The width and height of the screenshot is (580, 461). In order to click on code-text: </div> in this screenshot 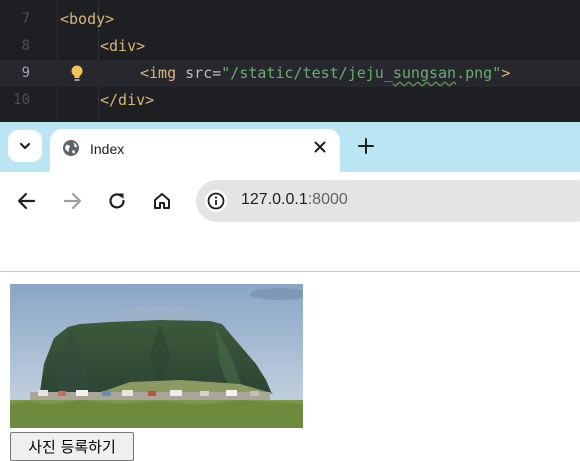, I will do `click(127, 100)`.